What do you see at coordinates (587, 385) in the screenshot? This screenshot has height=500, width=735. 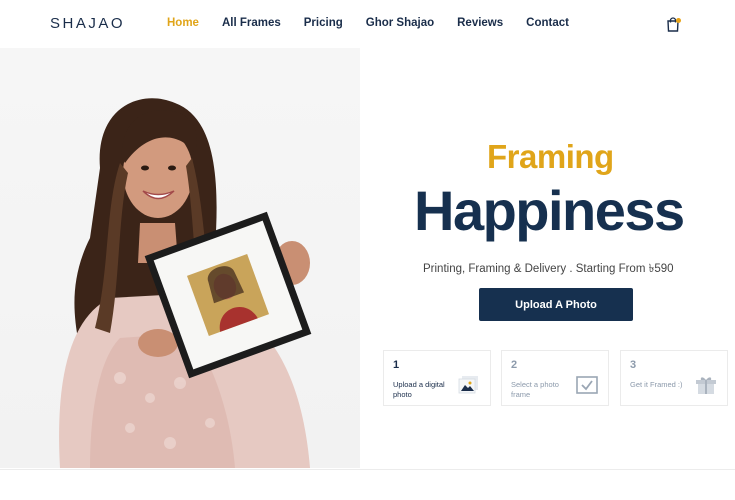 I see `frame-check-icon` at bounding box center [587, 385].